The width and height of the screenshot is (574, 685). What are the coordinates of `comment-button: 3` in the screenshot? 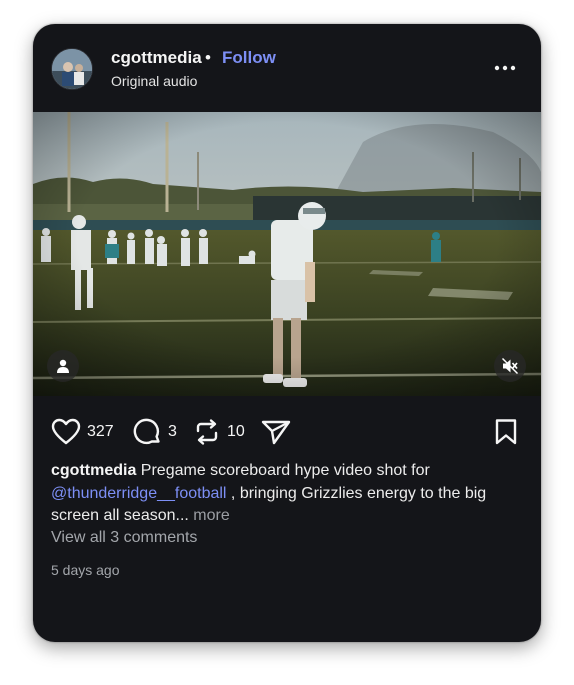 It's located at (154, 432).